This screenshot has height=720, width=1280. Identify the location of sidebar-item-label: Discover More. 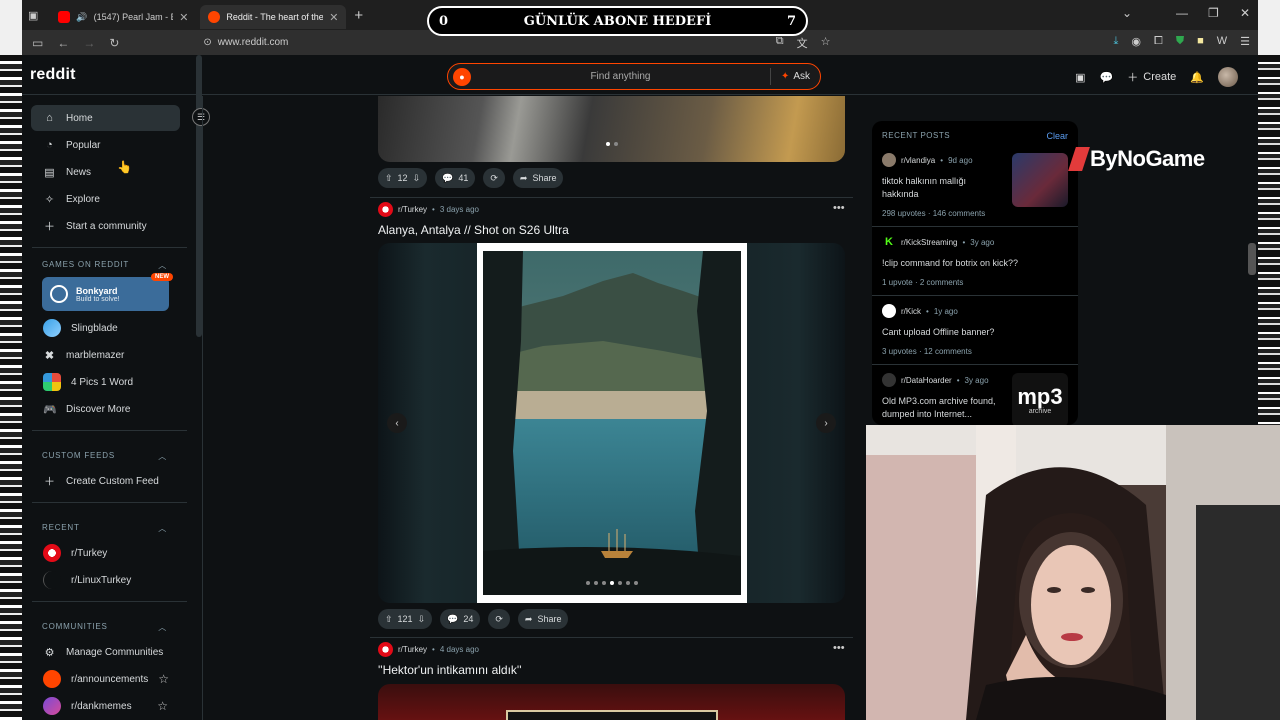
(98, 409).